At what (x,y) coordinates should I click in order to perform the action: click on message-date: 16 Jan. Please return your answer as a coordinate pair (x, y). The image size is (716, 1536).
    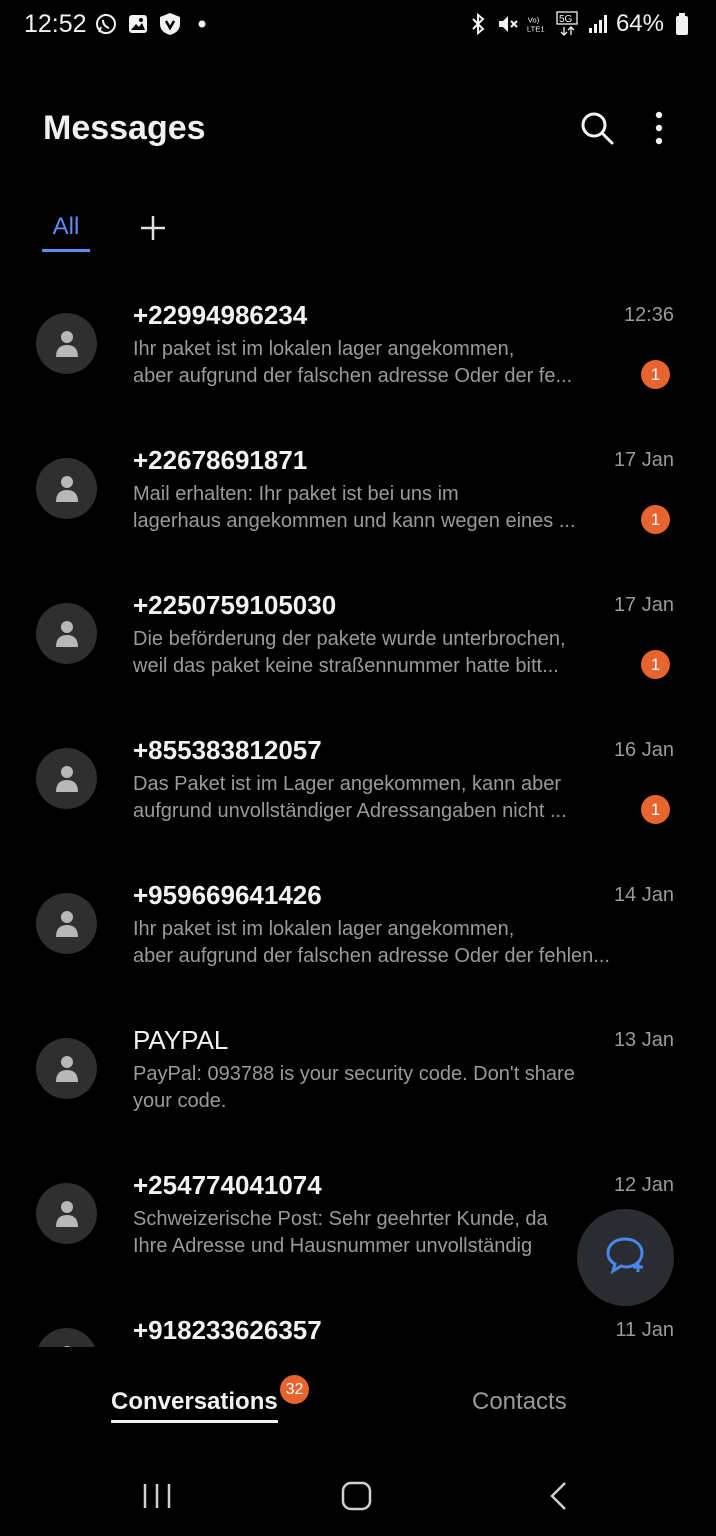
    Looking at the image, I should click on (643, 750).